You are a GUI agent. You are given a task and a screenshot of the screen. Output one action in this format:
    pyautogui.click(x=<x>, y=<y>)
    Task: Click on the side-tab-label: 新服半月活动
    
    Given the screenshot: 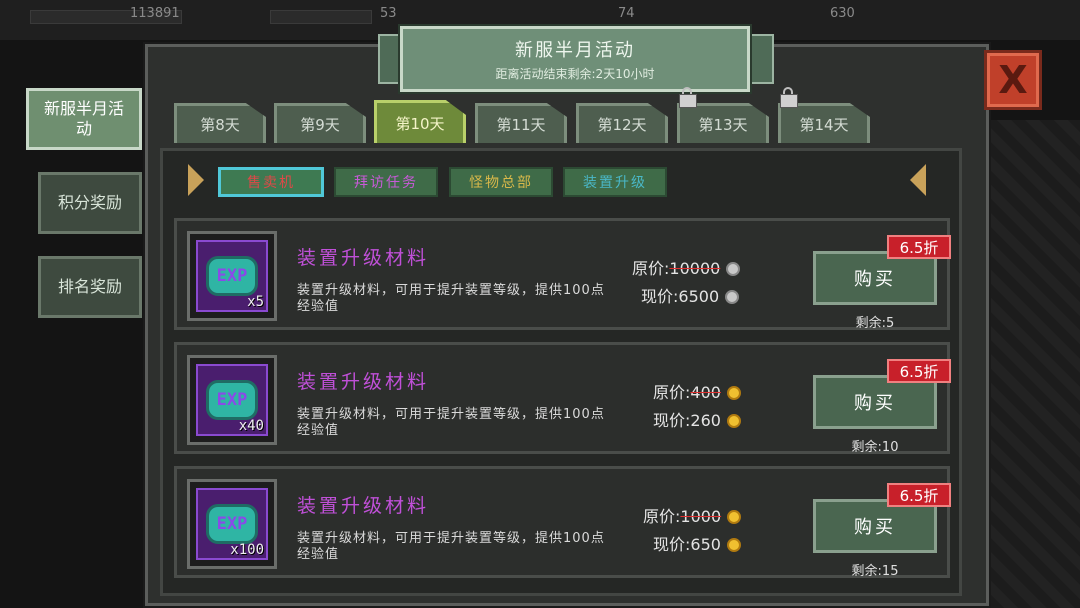 What is the action you would take?
    pyautogui.click(x=83, y=118)
    